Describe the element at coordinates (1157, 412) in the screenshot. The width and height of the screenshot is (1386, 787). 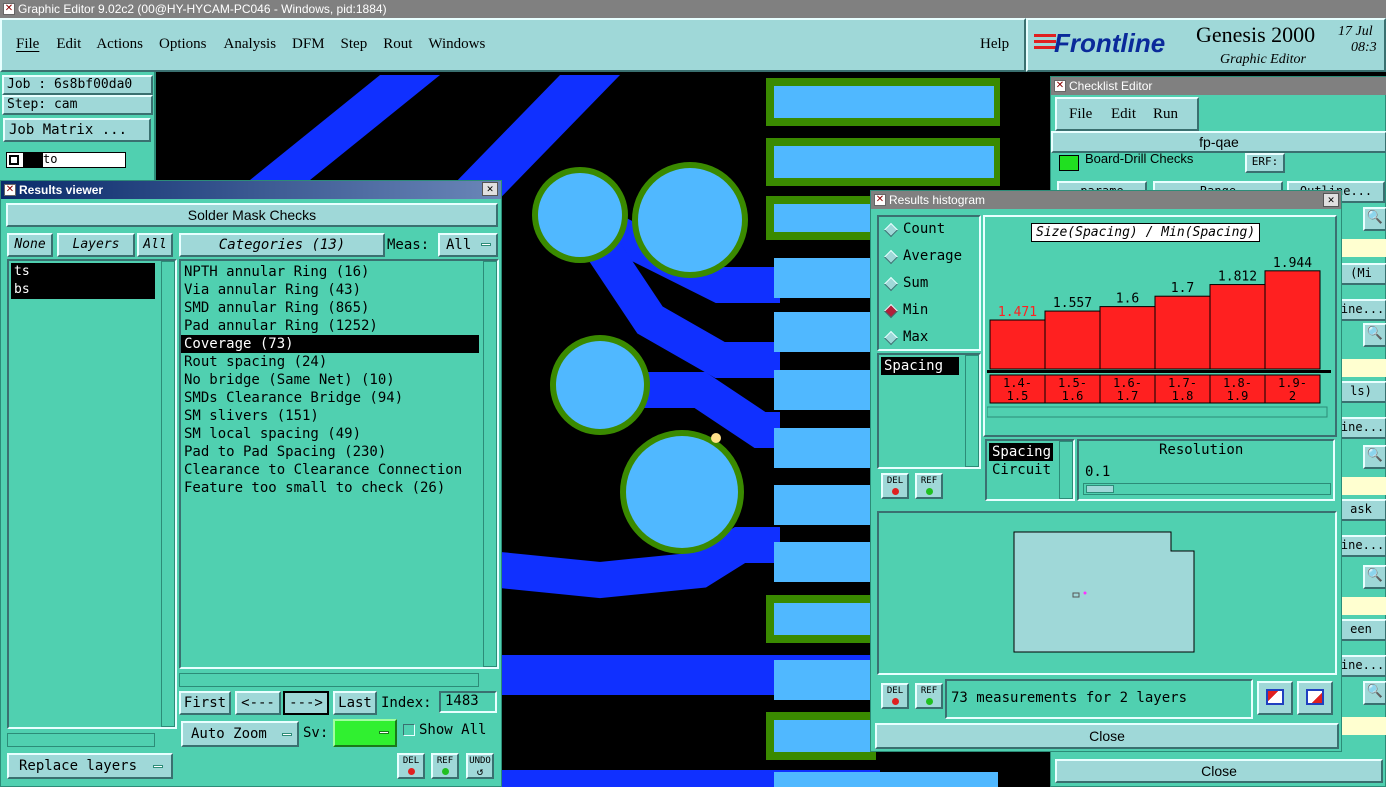
I see `chart-hscrollbar` at that location.